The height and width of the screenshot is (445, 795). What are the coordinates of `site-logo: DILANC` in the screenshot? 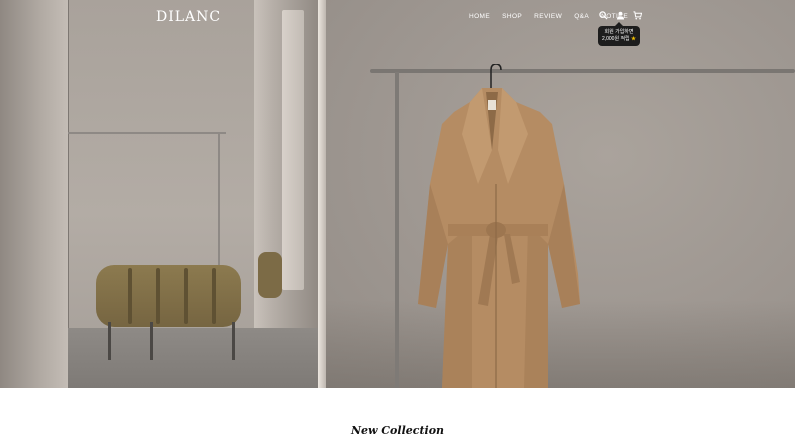 It's located at (188, 17).